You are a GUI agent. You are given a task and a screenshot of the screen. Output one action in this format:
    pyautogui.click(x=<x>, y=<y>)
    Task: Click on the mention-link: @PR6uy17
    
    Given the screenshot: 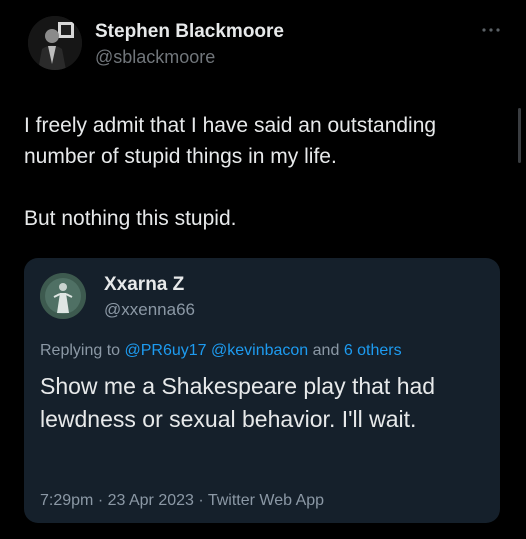 What is the action you would take?
    pyautogui.click(x=166, y=350)
    